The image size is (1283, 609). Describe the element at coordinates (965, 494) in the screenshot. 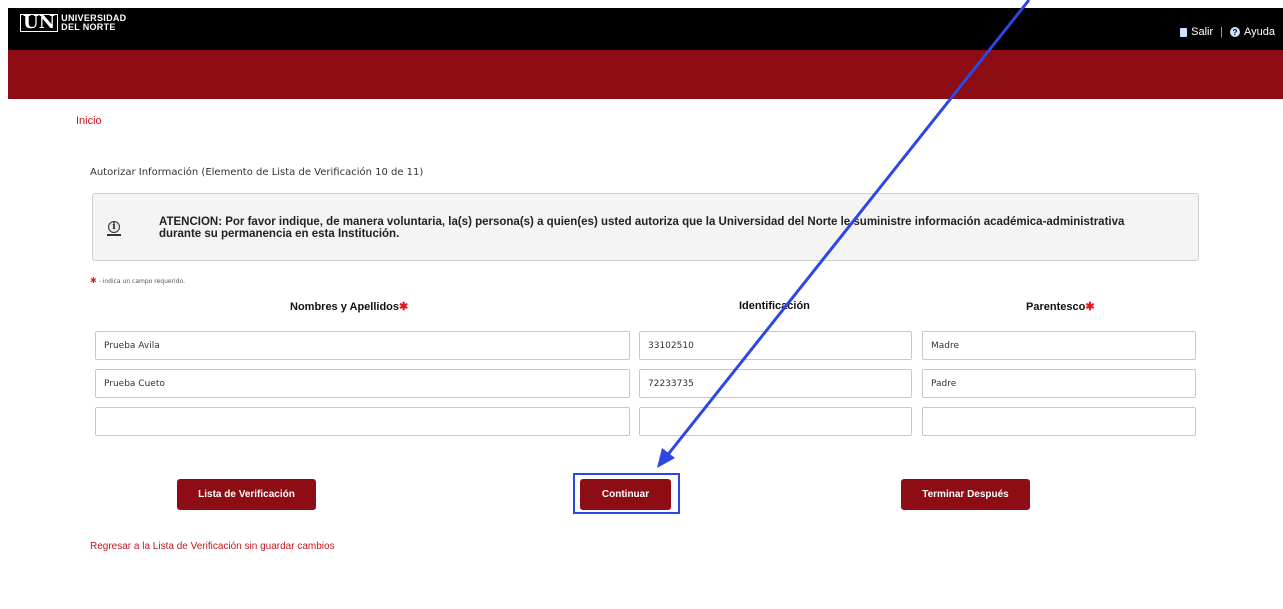

I see `terminar-despues-button: Terminar Después` at that location.